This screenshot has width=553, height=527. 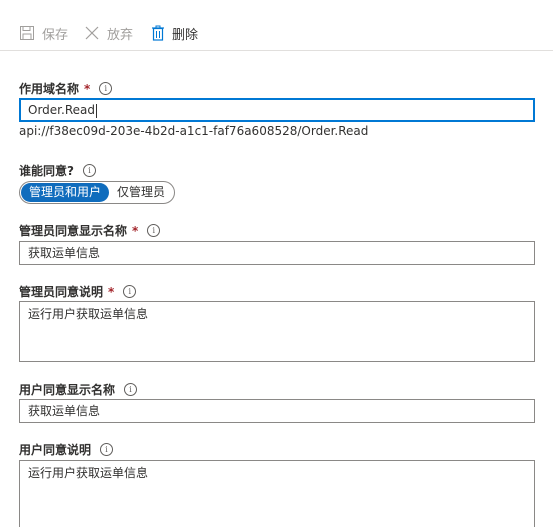 I want to click on user-display-name-label: 用户同意显示名称 i, so click(x=78, y=389).